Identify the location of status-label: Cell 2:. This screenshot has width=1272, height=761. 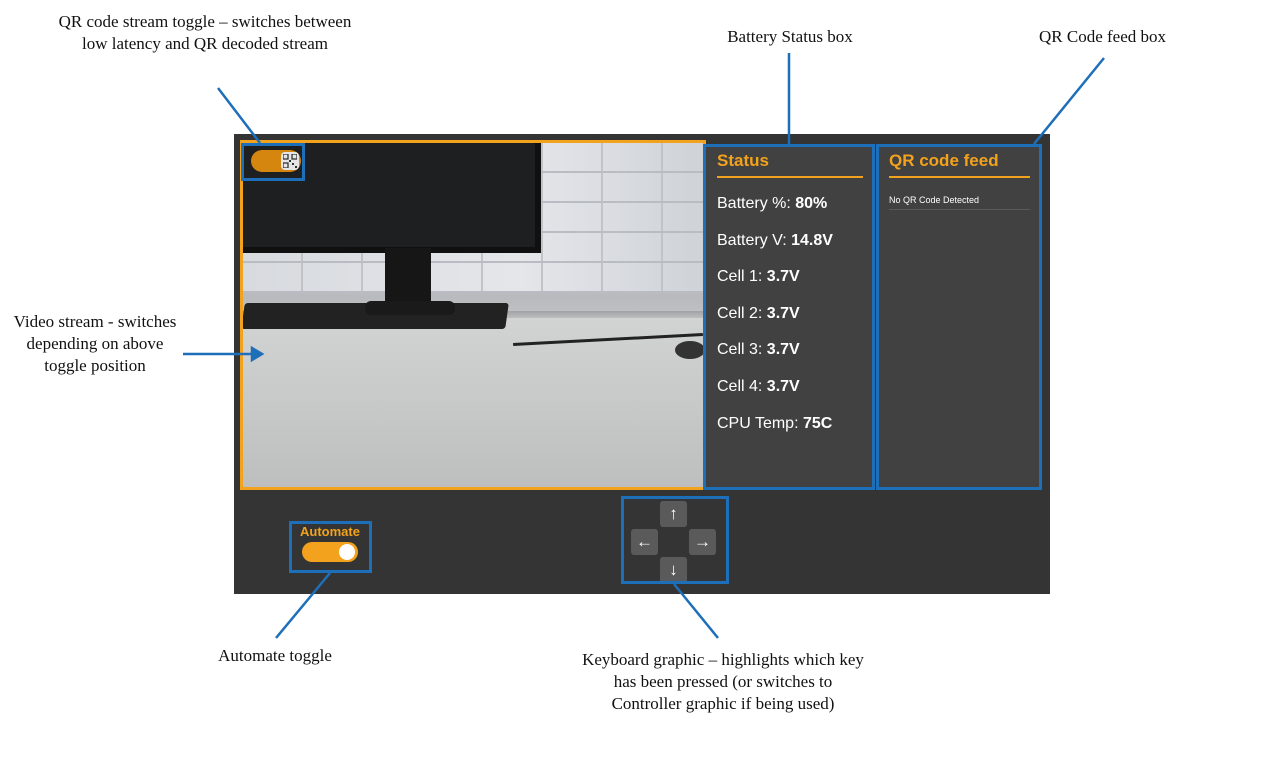
(742, 313).